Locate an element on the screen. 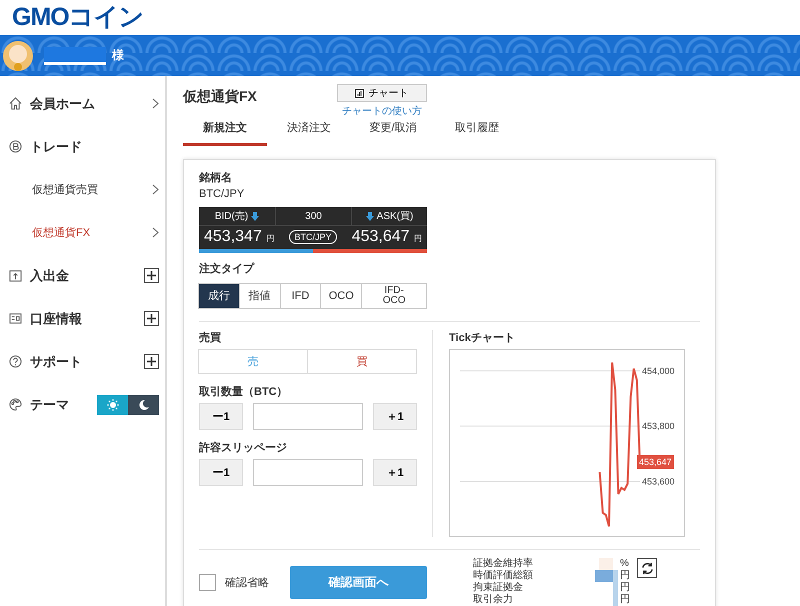 Image resolution: width=800 pixels, height=606 pixels. sidebar-item: 仮想通貨売買 is located at coordinates (82, 189).